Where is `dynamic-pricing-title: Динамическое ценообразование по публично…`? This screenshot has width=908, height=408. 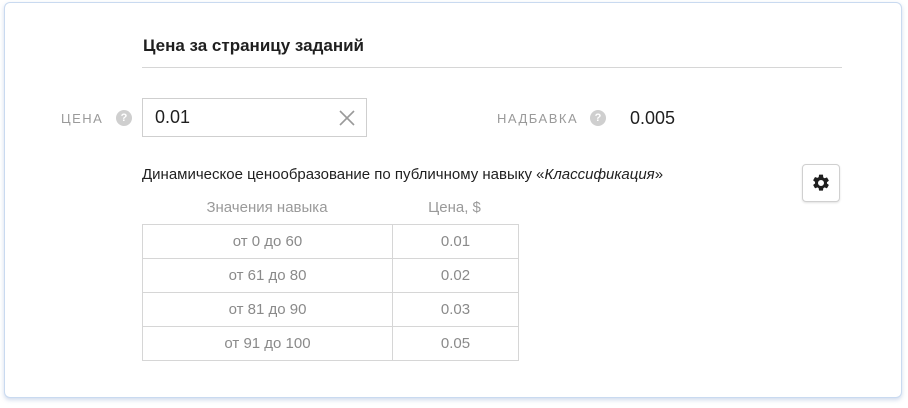
dynamic-pricing-title: Динамическое ценообразование по публично… is located at coordinates (402, 174).